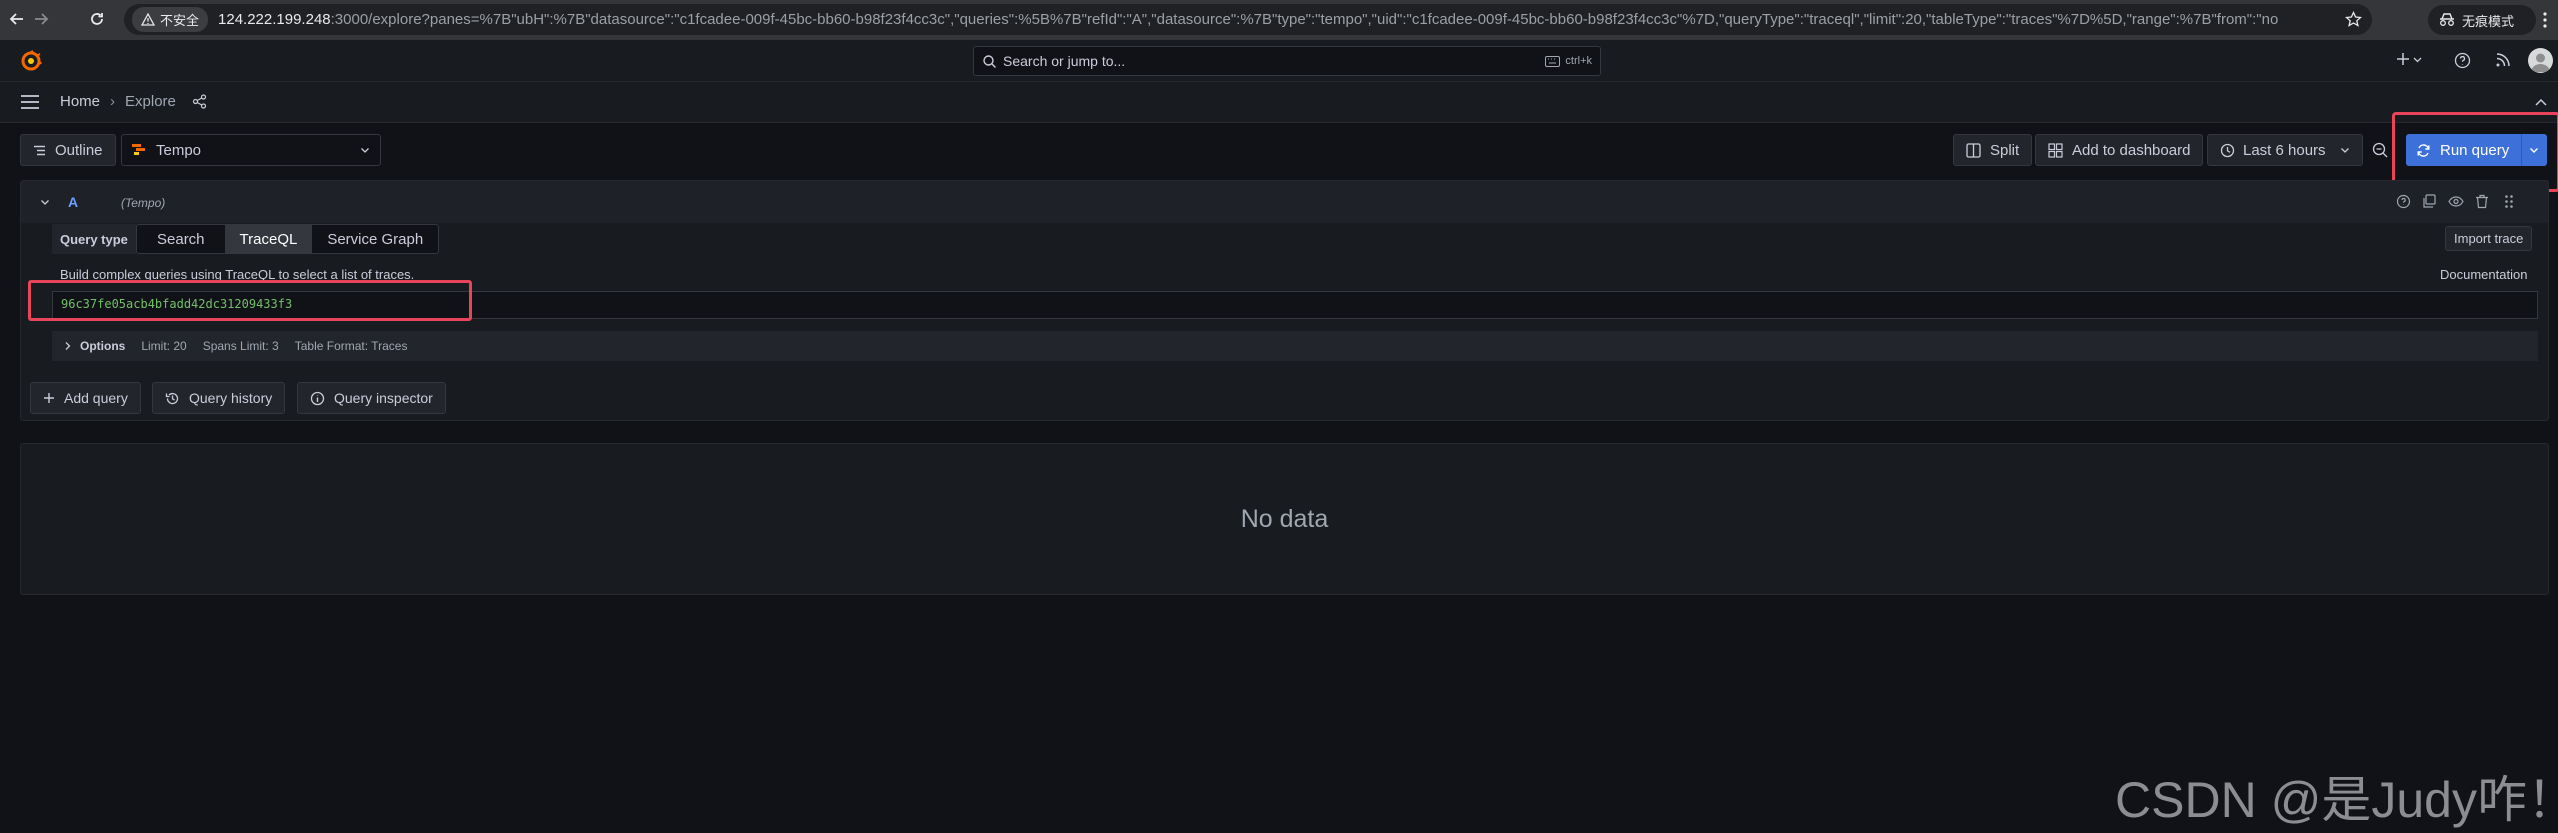 The height and width of the screenshot is (833, 2558). I want to click on breadcrumb-bar: Home › Explore, so click(1279, 102).